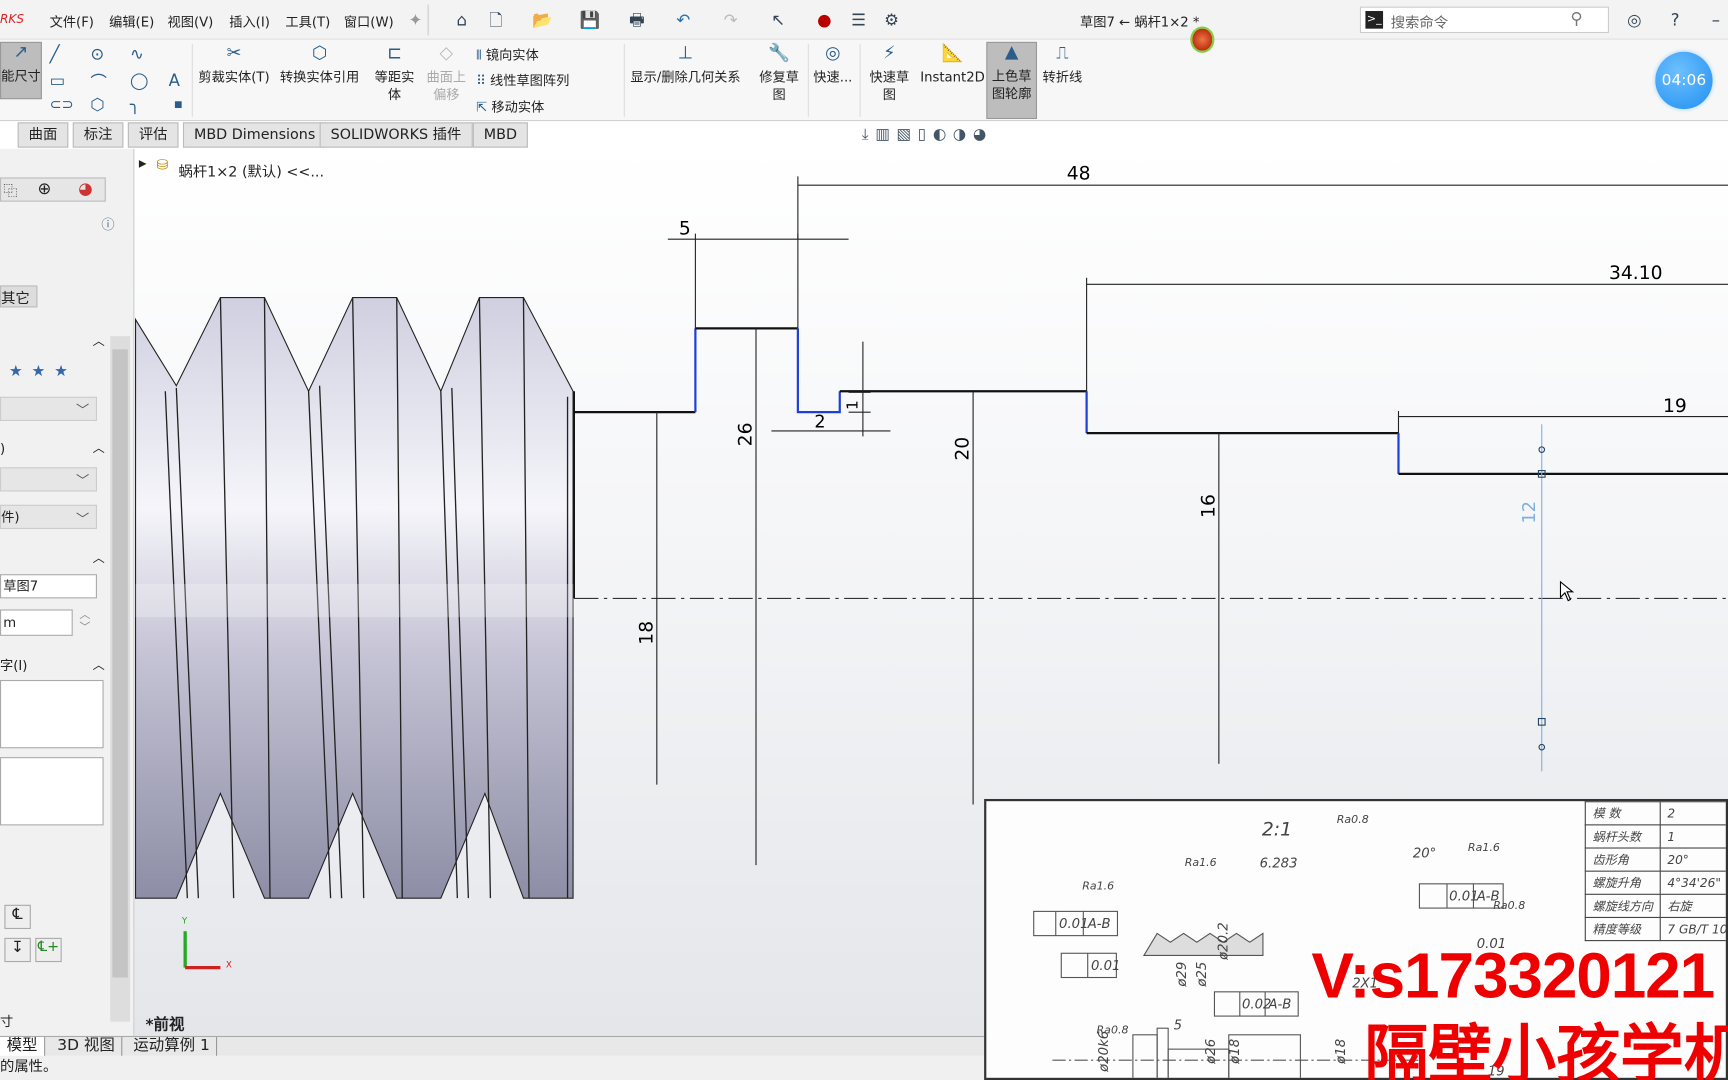 This screenshot has width=1728, height=1080. Describe the element at coordinates (1276, 829) in the screenshot. I see `drawing-scale: 2:1` at that location.